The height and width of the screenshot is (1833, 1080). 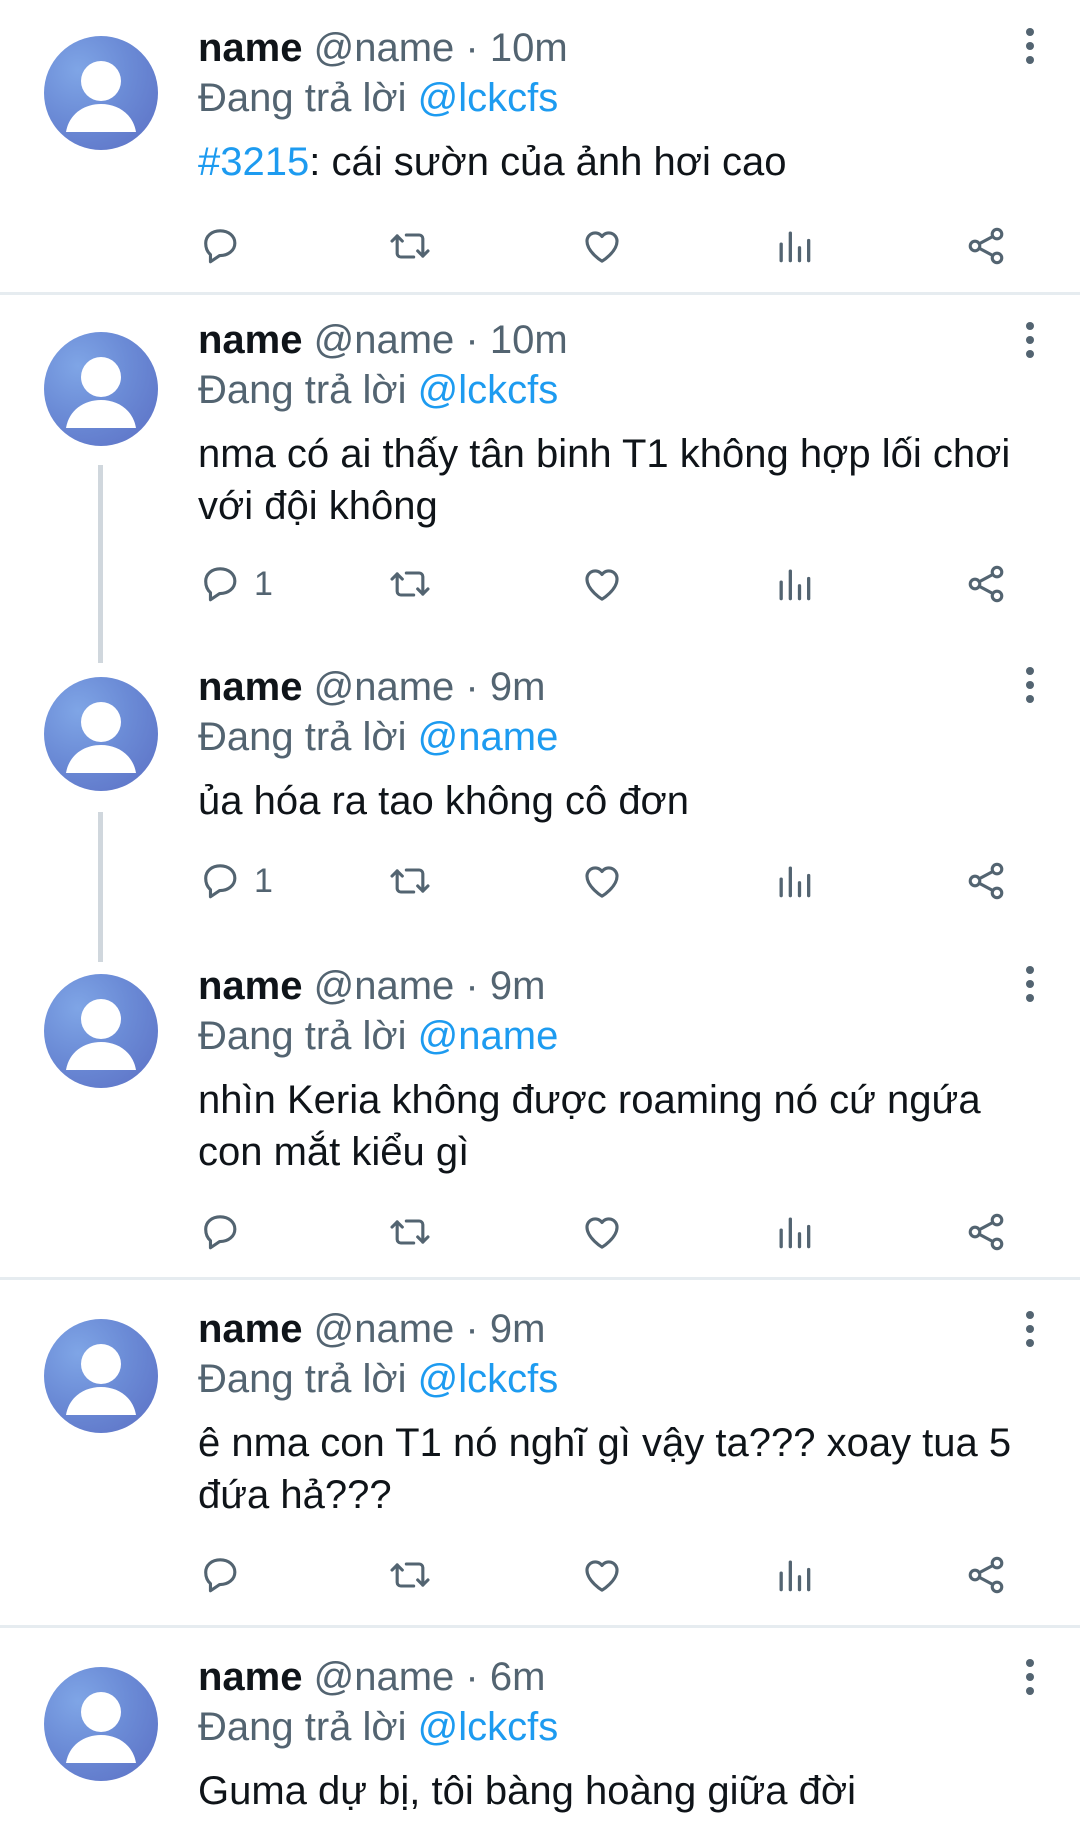 I want to click on replying-to: Đang trả lời @lckcfs, so click(x=619, y=1727).